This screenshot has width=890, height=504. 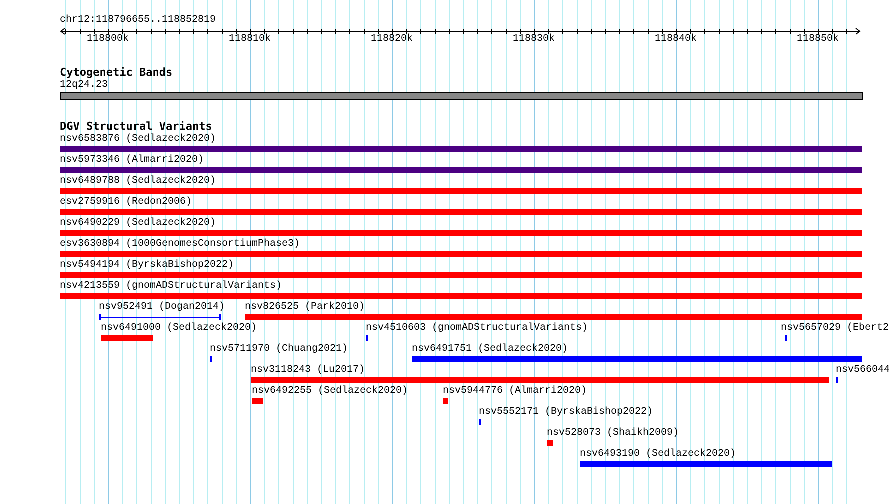 I want to click on tick-label: 118840k, so click(x=675, y=39).